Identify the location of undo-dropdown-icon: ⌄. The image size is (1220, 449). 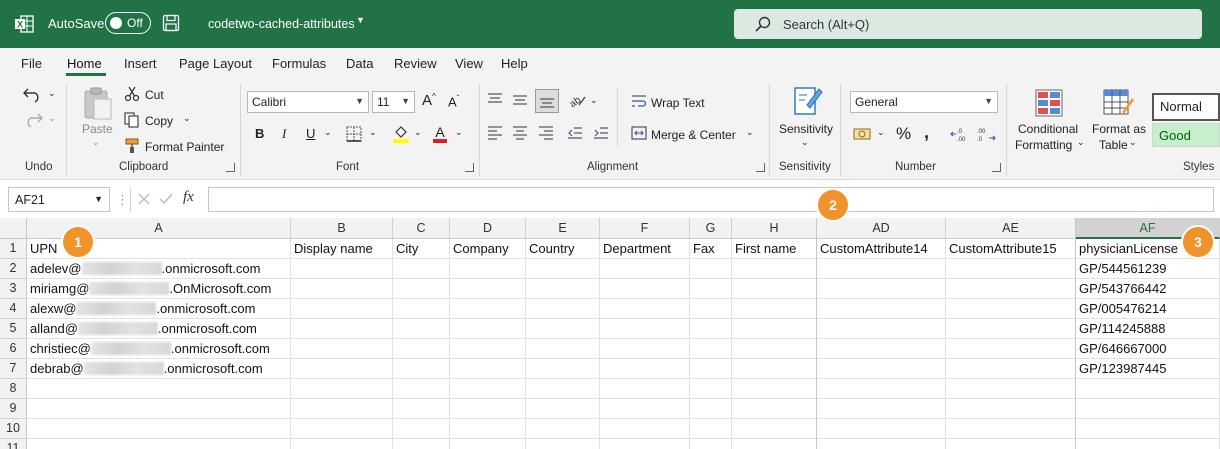
(52, 93).